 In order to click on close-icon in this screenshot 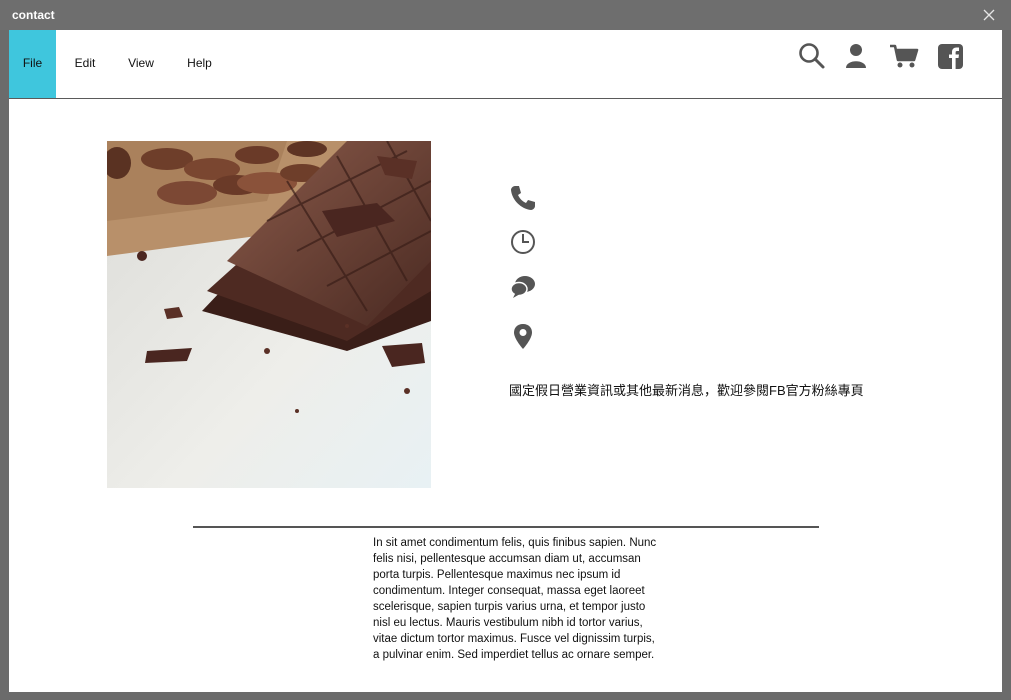, I will do `click(989, 15)`.